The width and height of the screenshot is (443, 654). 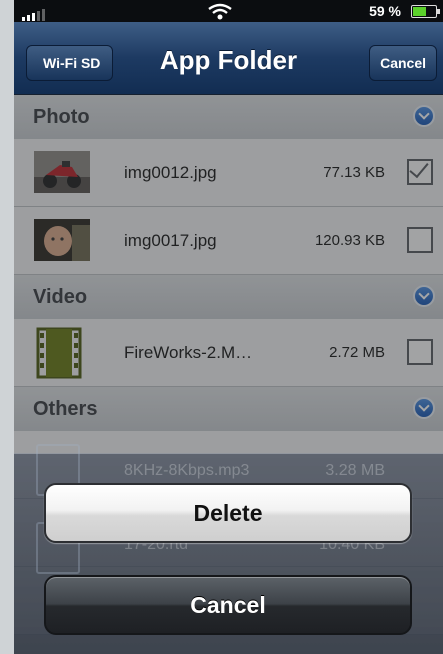 What do you see at coordinates (425, 11) in the screenshot?
I see `battery-icon` at bounding box center [425, 11].